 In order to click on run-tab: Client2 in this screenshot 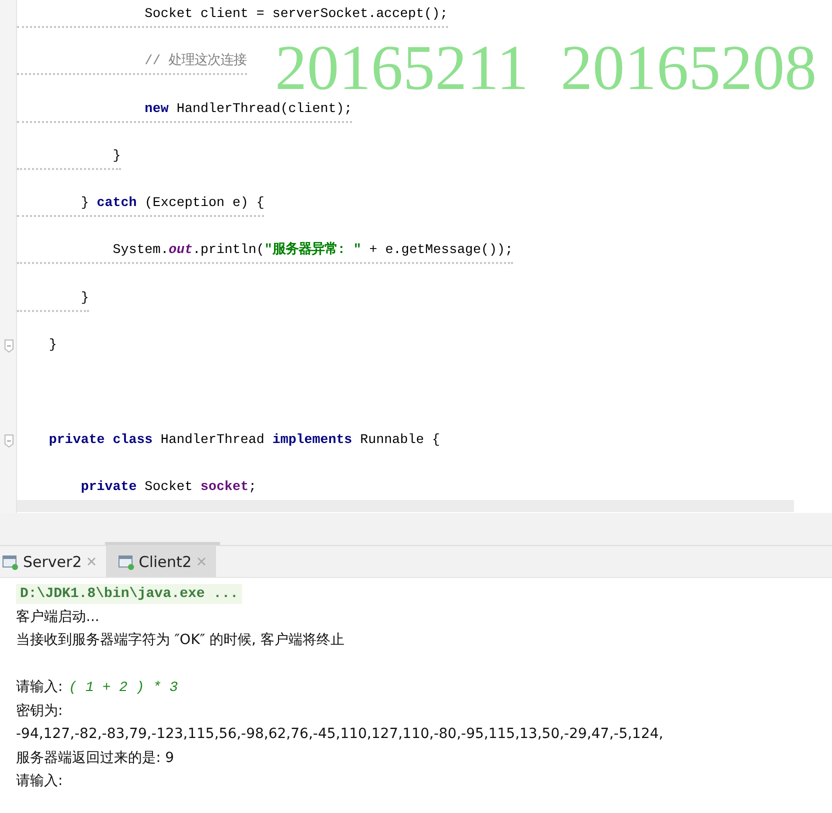, I will do `click(161, 561)`.